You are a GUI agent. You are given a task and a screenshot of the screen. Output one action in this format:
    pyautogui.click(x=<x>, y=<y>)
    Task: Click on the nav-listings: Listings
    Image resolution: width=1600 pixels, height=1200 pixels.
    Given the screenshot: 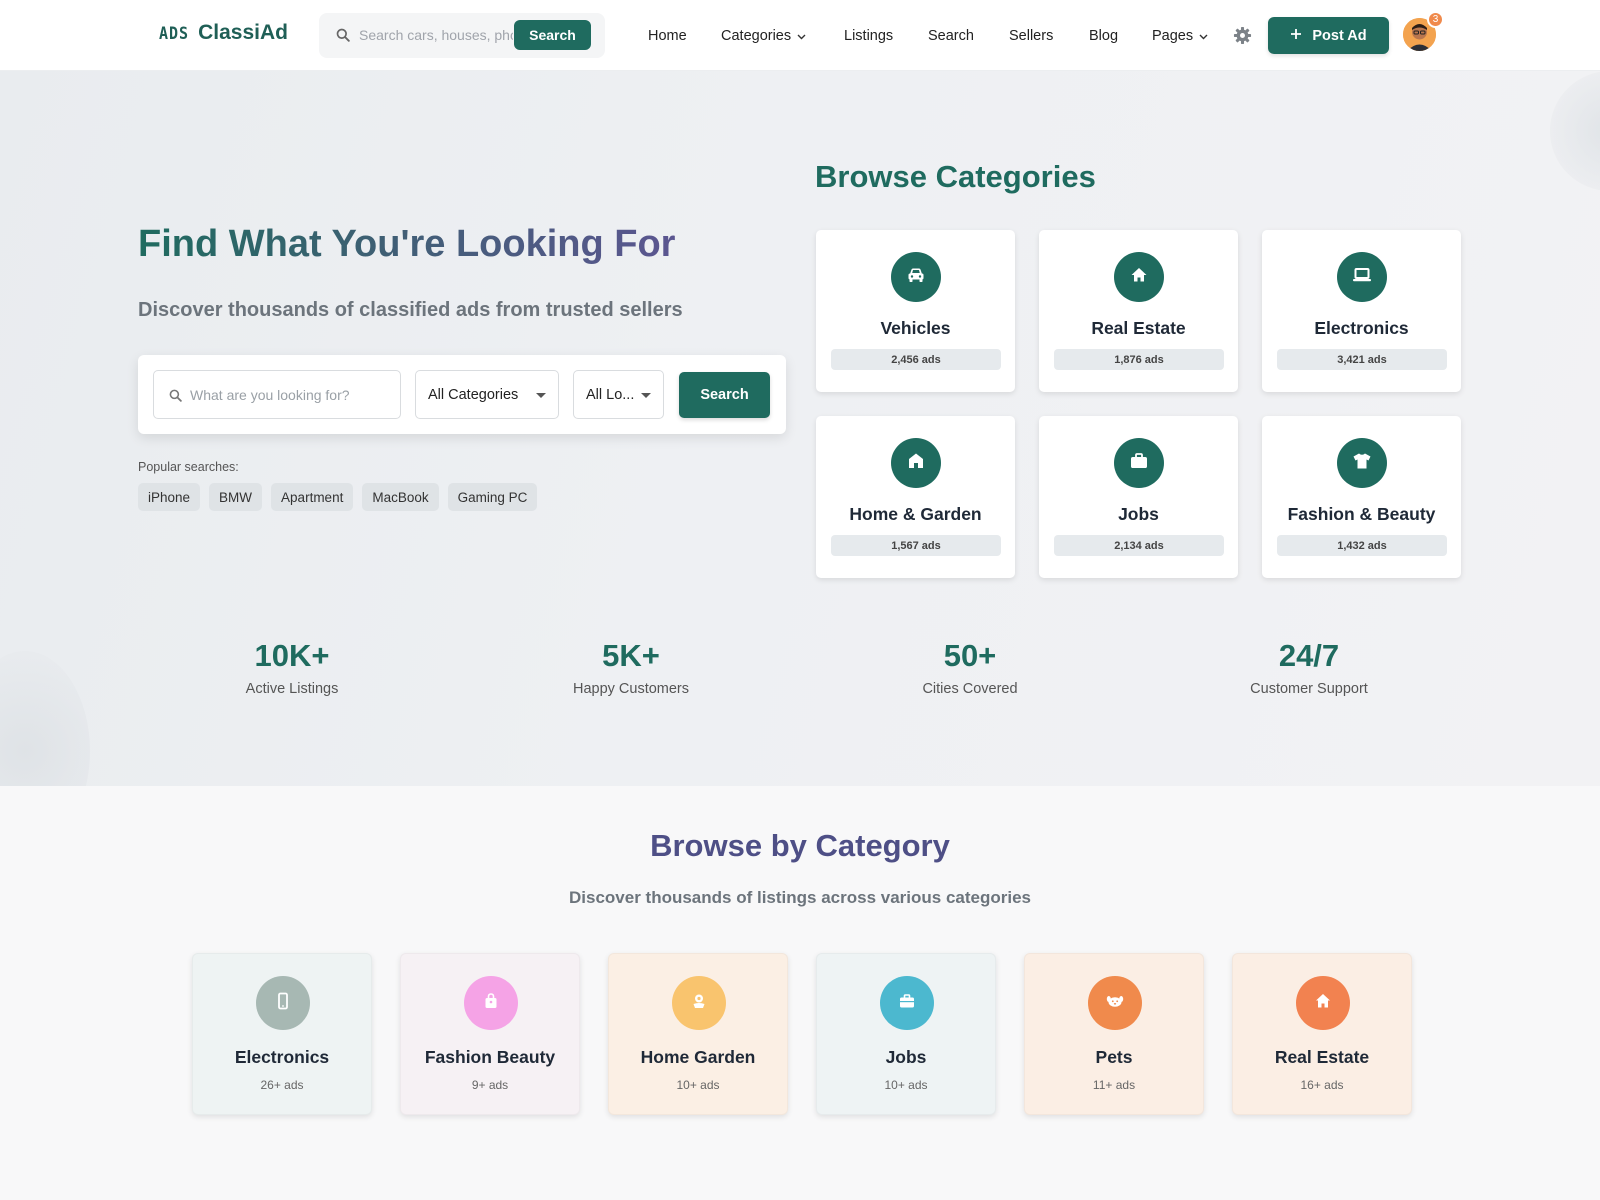 What is the action you would take?
    pyautogui.click(x=868, y=36)
    